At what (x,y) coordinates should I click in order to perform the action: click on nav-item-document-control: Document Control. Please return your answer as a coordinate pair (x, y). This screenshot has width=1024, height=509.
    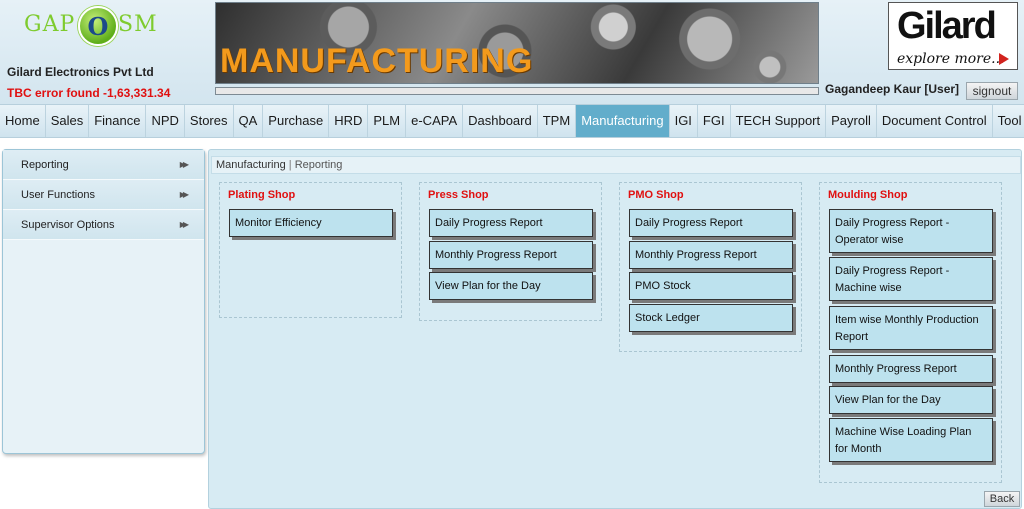
    Looking at the image, I should click on (935, 121).